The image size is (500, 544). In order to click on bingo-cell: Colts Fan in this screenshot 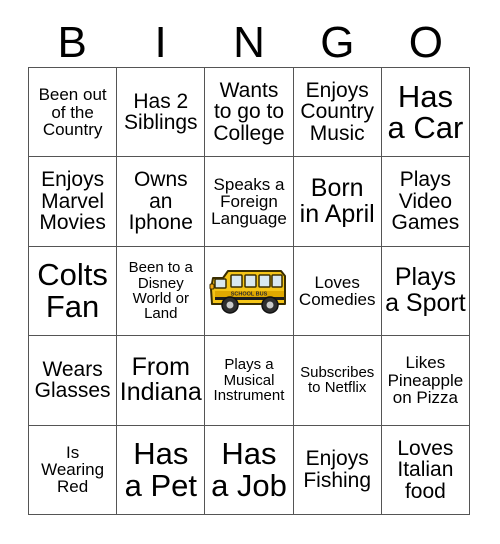, I will do `click(73, 291)`.